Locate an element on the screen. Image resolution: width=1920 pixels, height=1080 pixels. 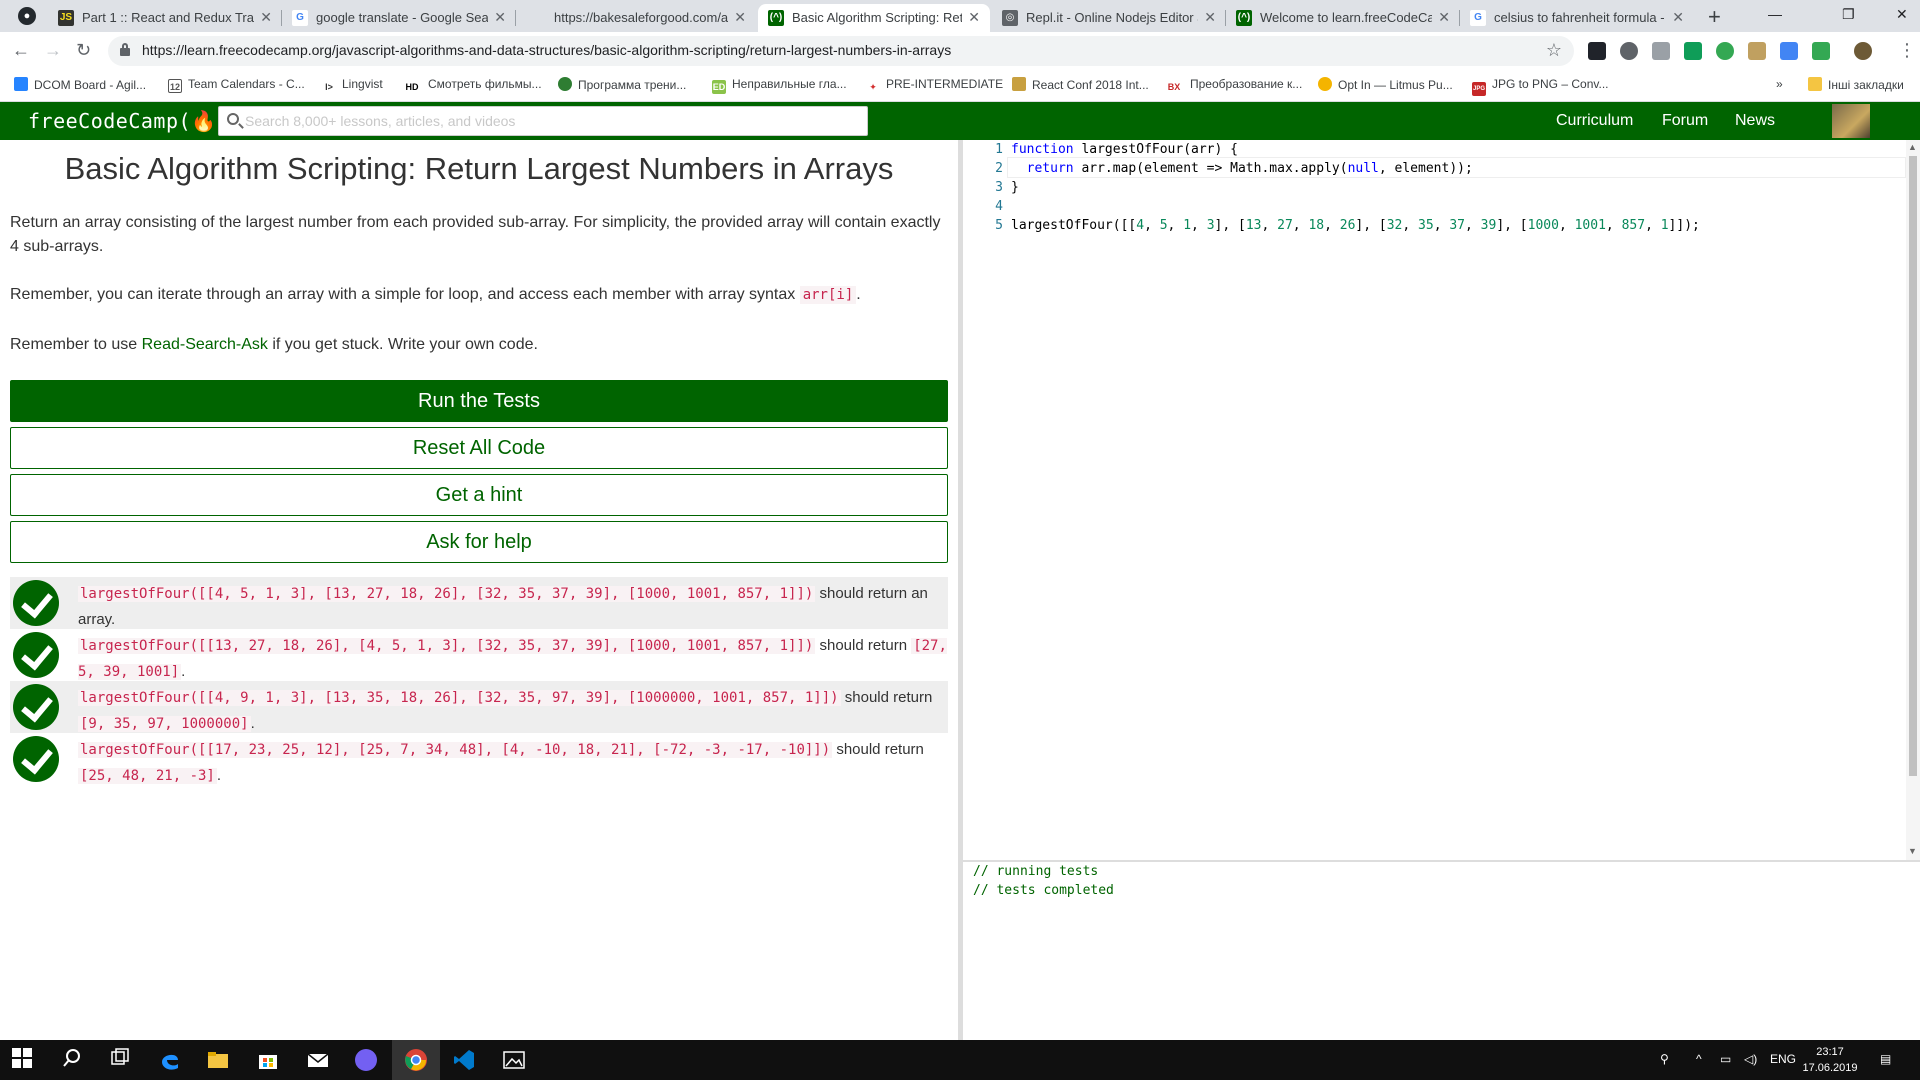
close-window-icon: ✕ is located at coordinates (1902, 14).